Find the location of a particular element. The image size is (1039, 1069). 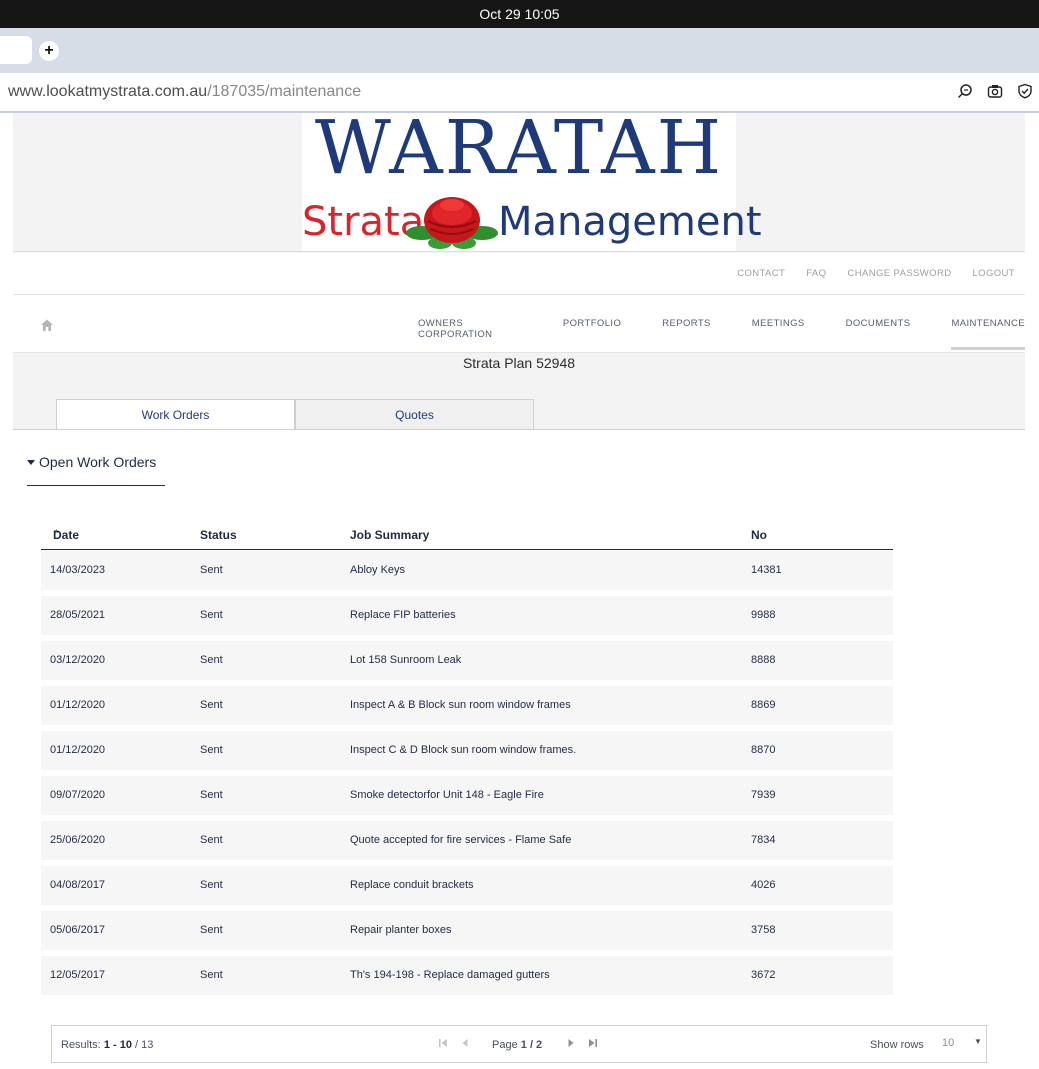

nav-maintenance: MAINTENANCE is located at coordinates (988, 334).